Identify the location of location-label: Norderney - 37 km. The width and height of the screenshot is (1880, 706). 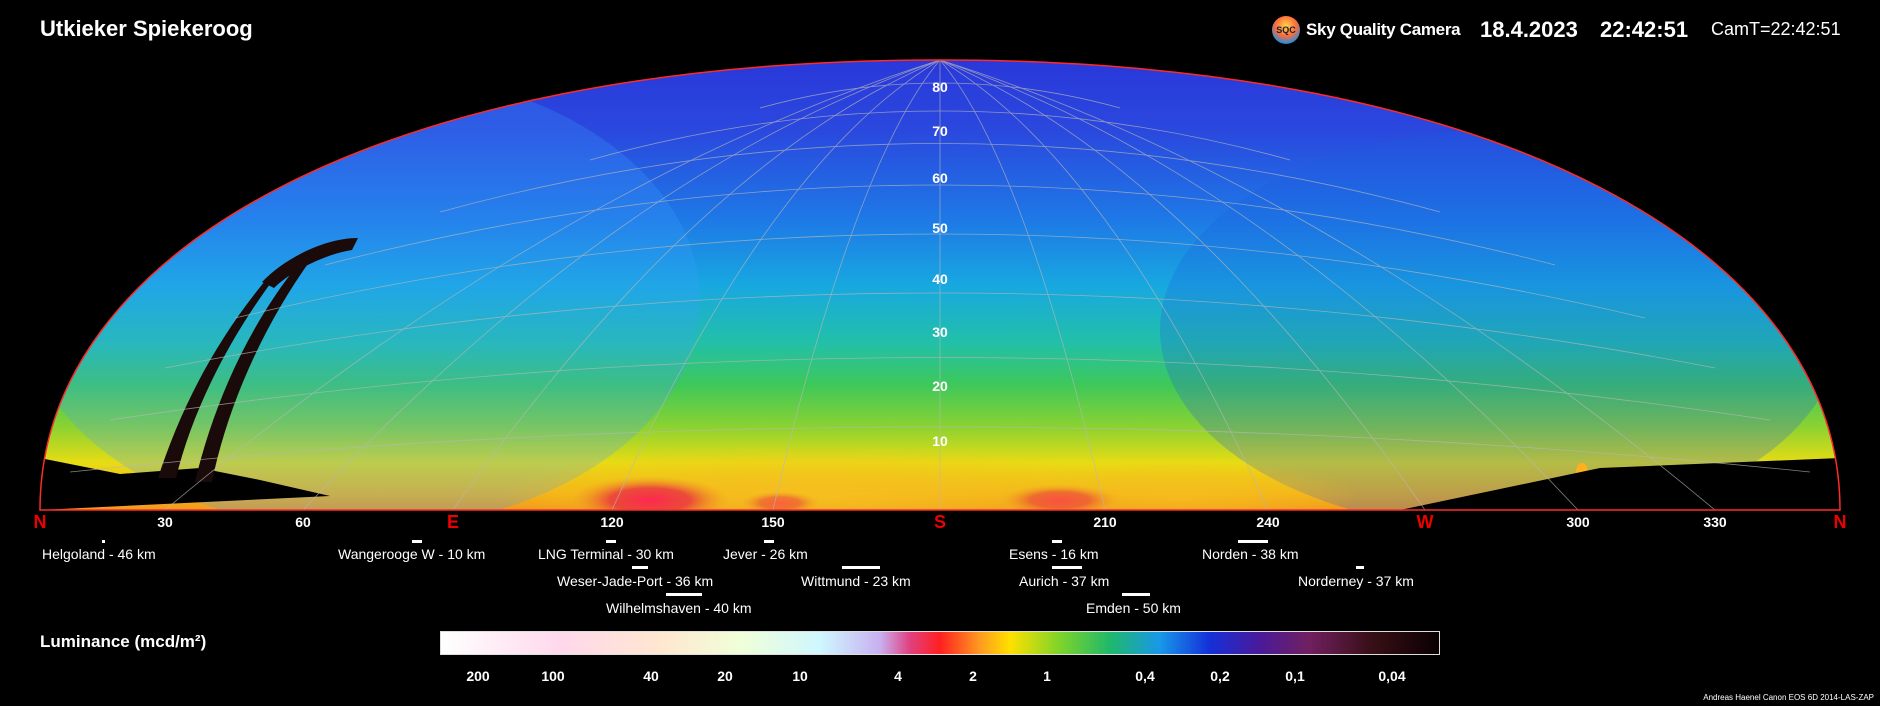
(1356, 581).